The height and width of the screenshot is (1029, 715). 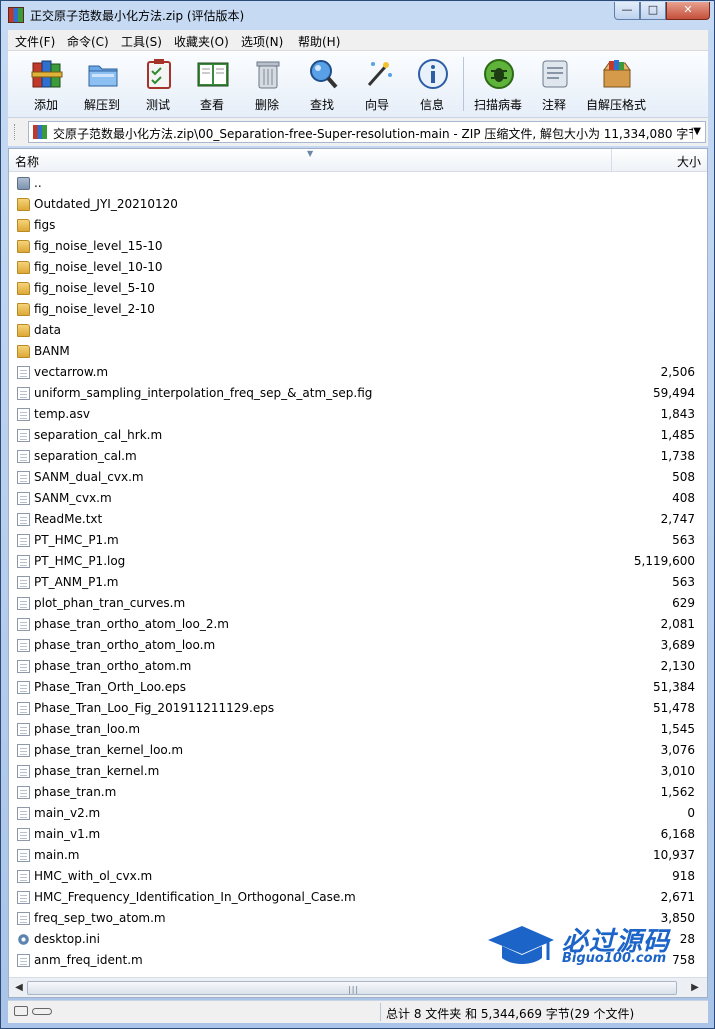 I want to click on file-size: 3,076, so click(x=677, y=750).